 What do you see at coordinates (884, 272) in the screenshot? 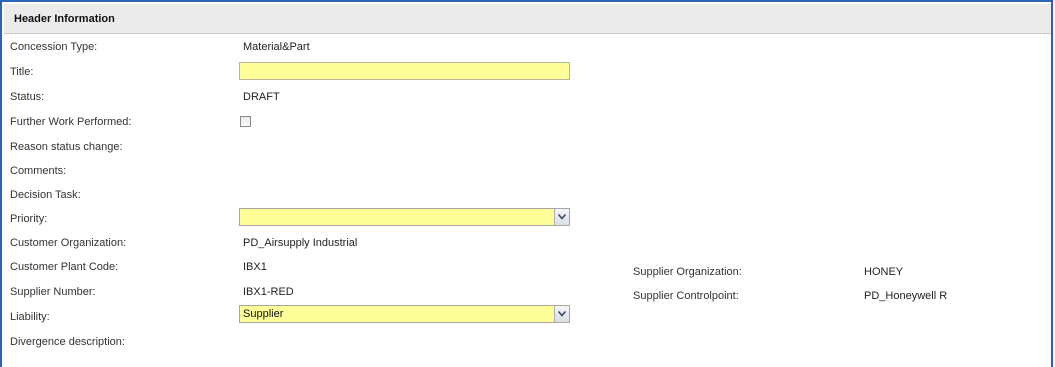
I see `supplier-organization-value: HONEY` at bounding box center [884, 272].